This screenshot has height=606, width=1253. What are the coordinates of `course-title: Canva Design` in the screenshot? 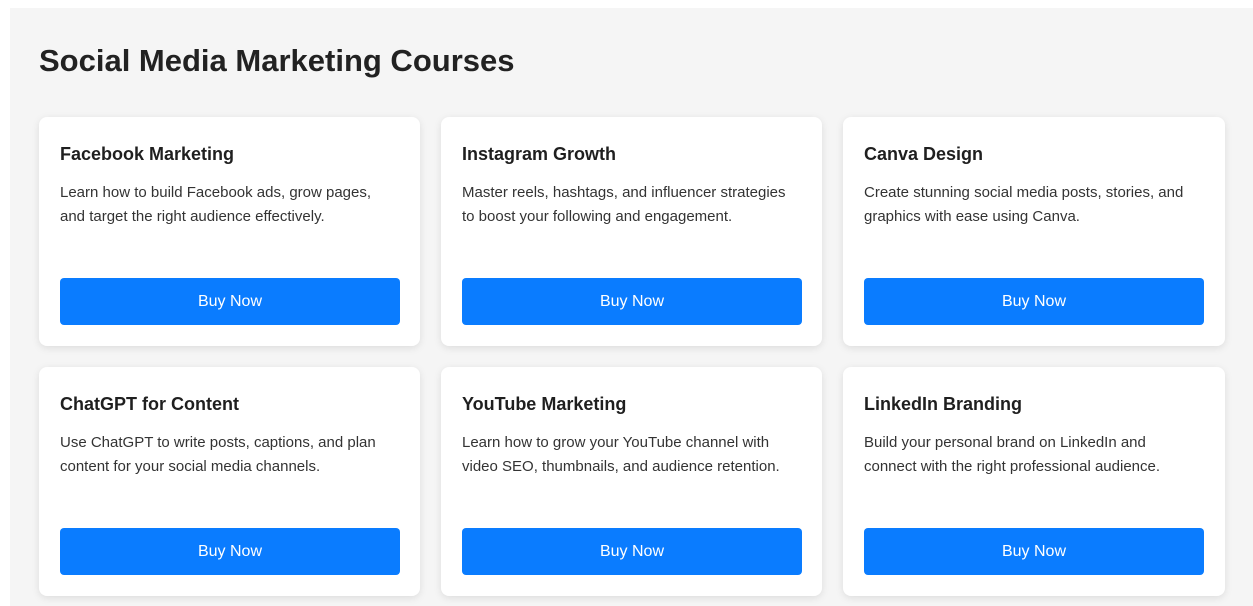 It's located at (924, 154).